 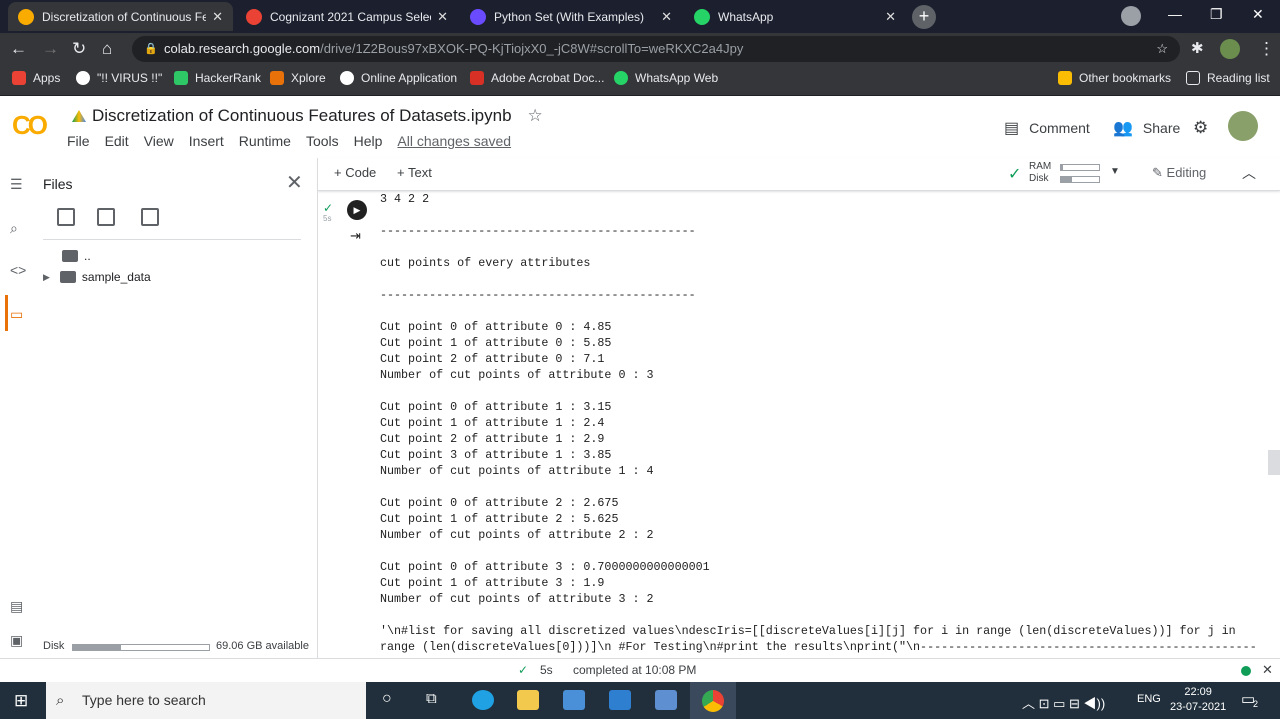 I want to click on settings-gear-icon: ⚙, so click(x=1200, y=128).